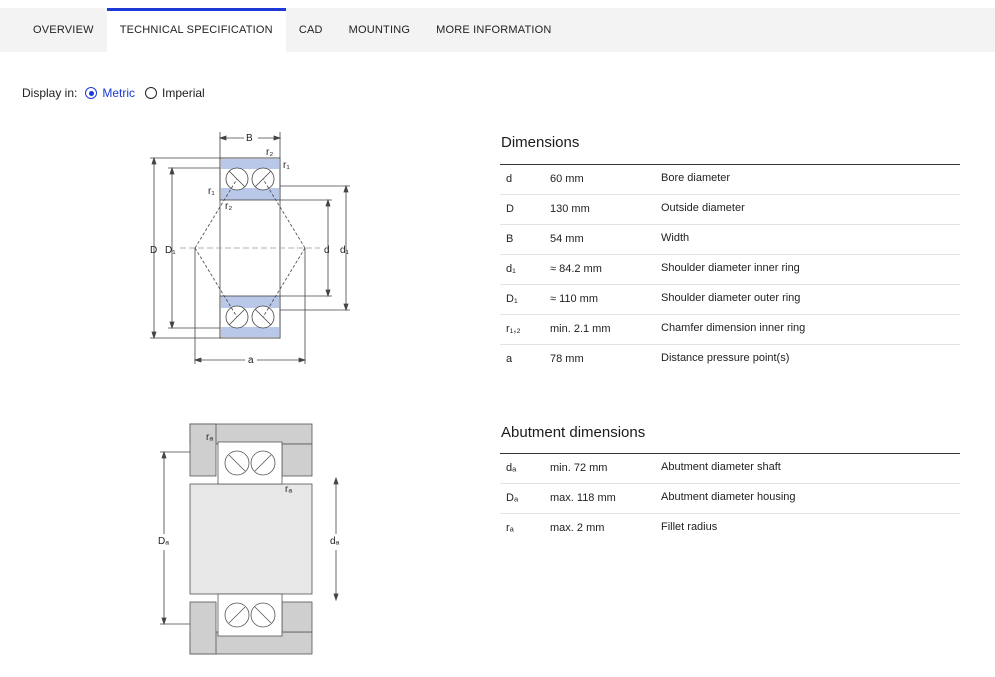 The image size is (995, 677). I want to click on imperial-radio, so click(151, 93).